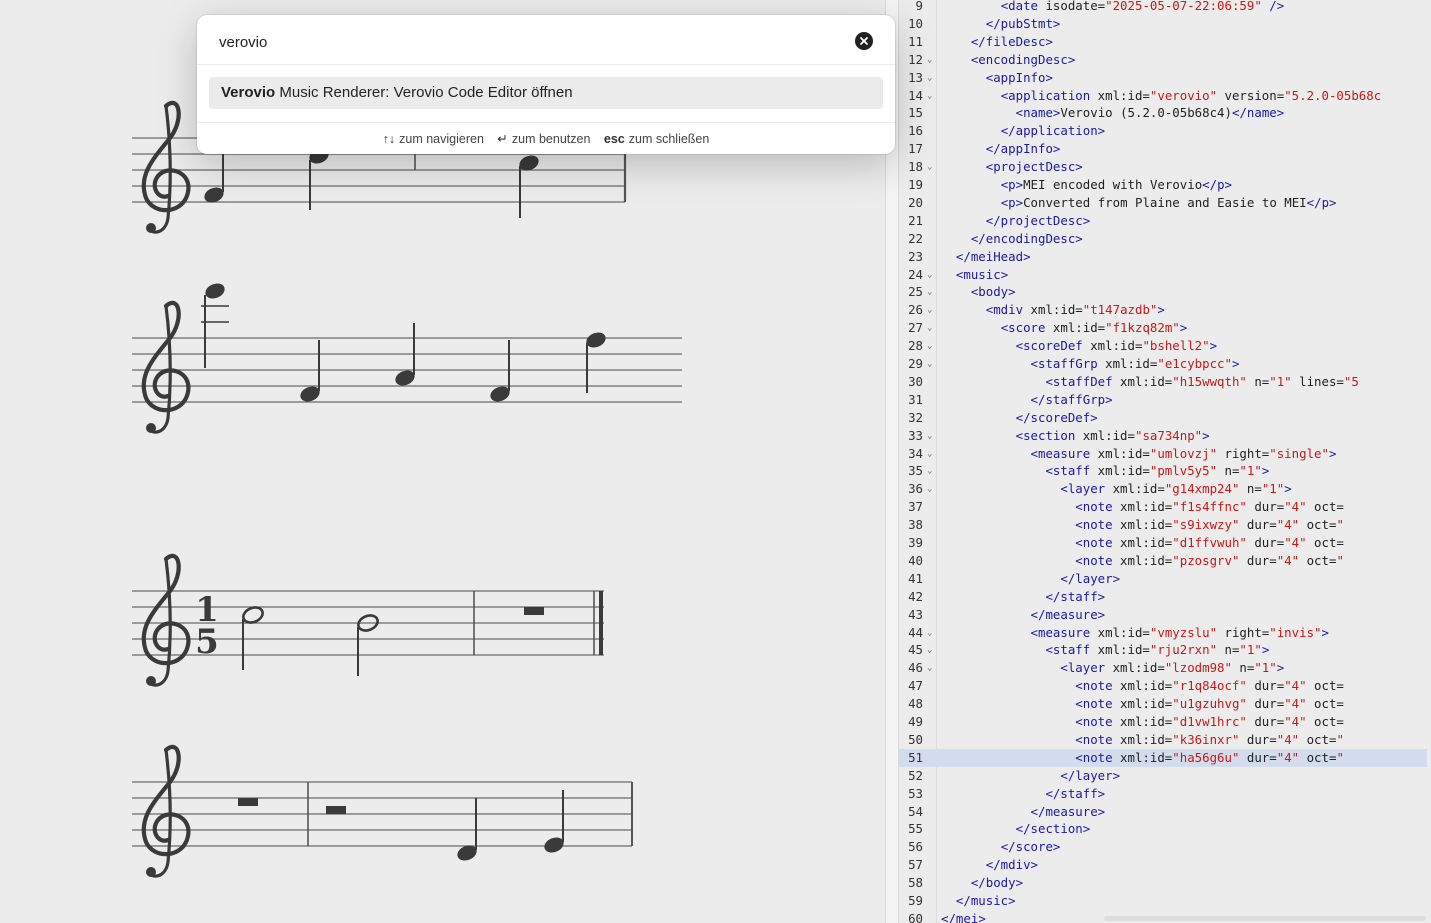 This screenshot has width=1431, height=923. Describe the element at coordinates (1163, 364) in the screenshot. I see `code-line: 29 ⌄ <staffGrp xml:id="e1cybpcc">` at that location.